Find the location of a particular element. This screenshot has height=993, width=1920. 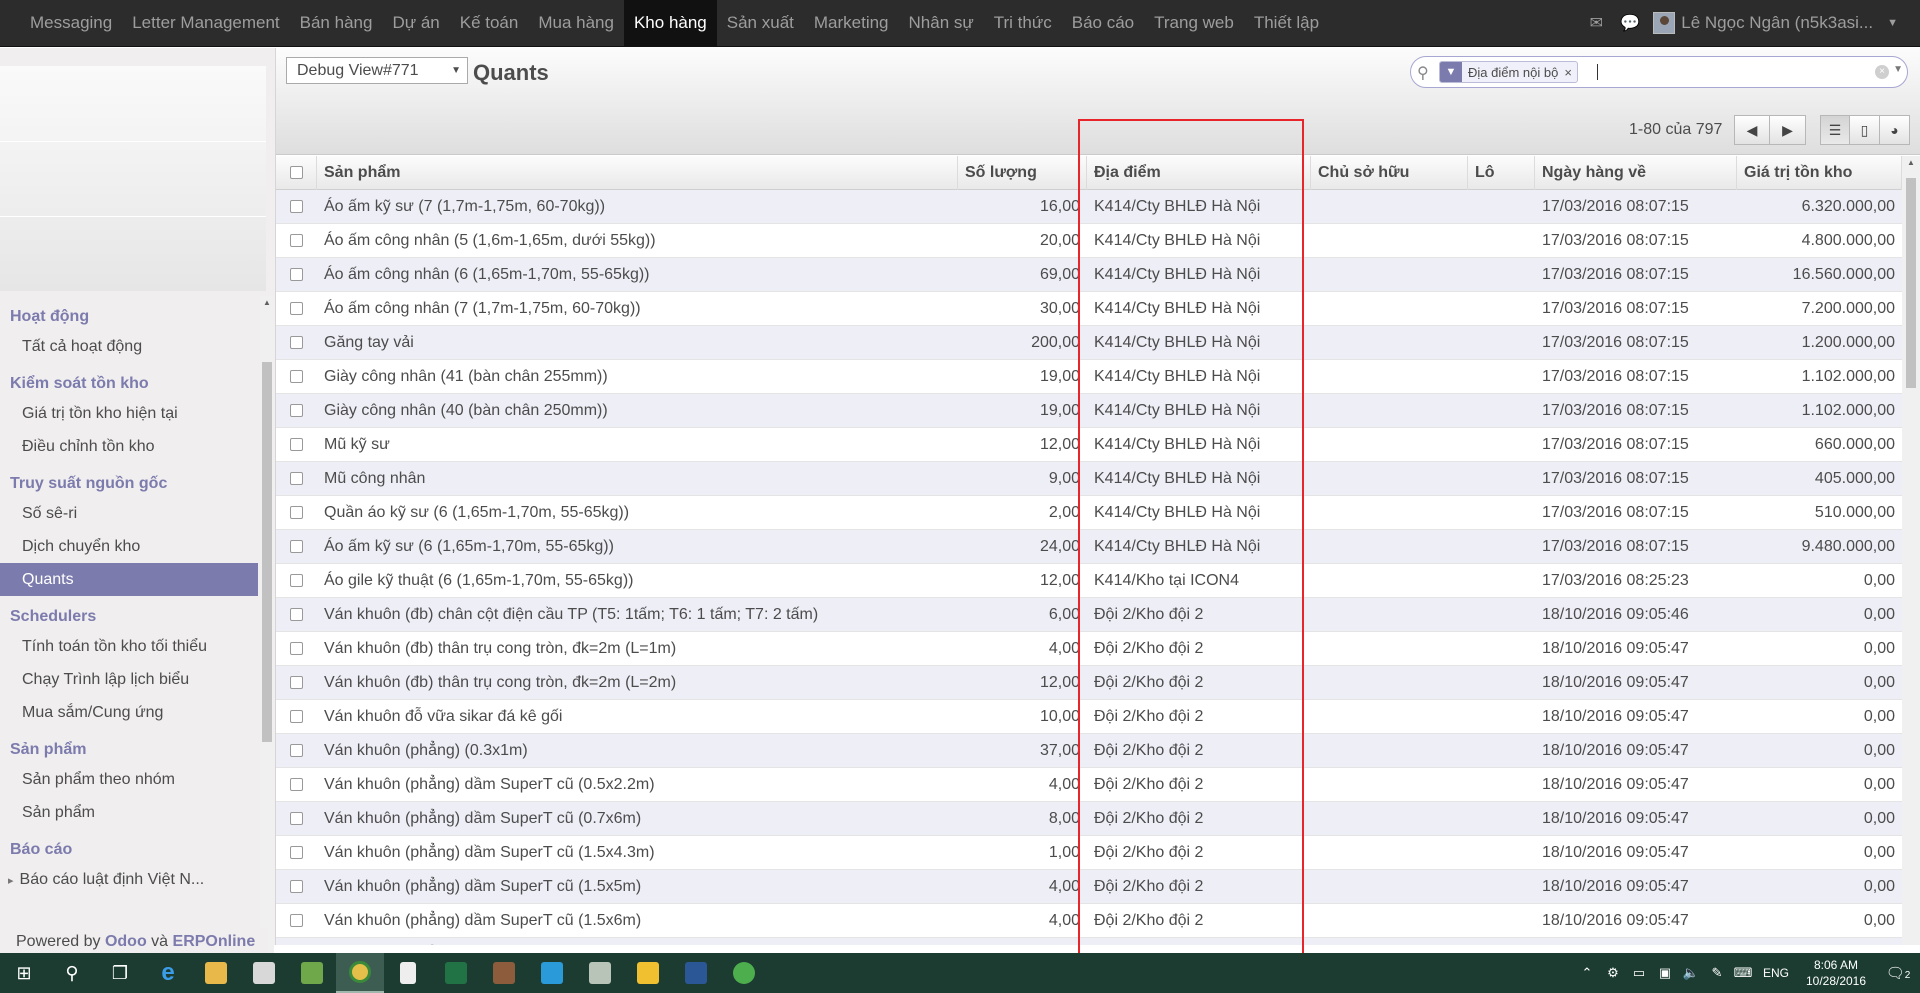

sidebar-item-tinh-toan-ton-kho-toi-thieu: Tính toán tồn kho tối thiểu is located at coordinates (129, 646).